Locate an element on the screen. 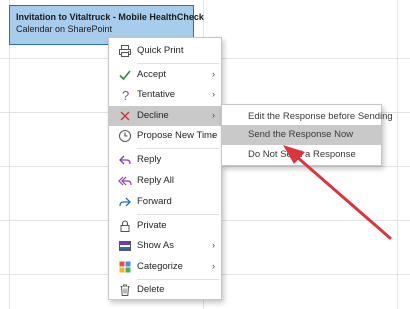 The width and height of the screenshot is (410, 309). menu-item-propose-new-time: Propose New Time › is located at coordinates (165, 136).